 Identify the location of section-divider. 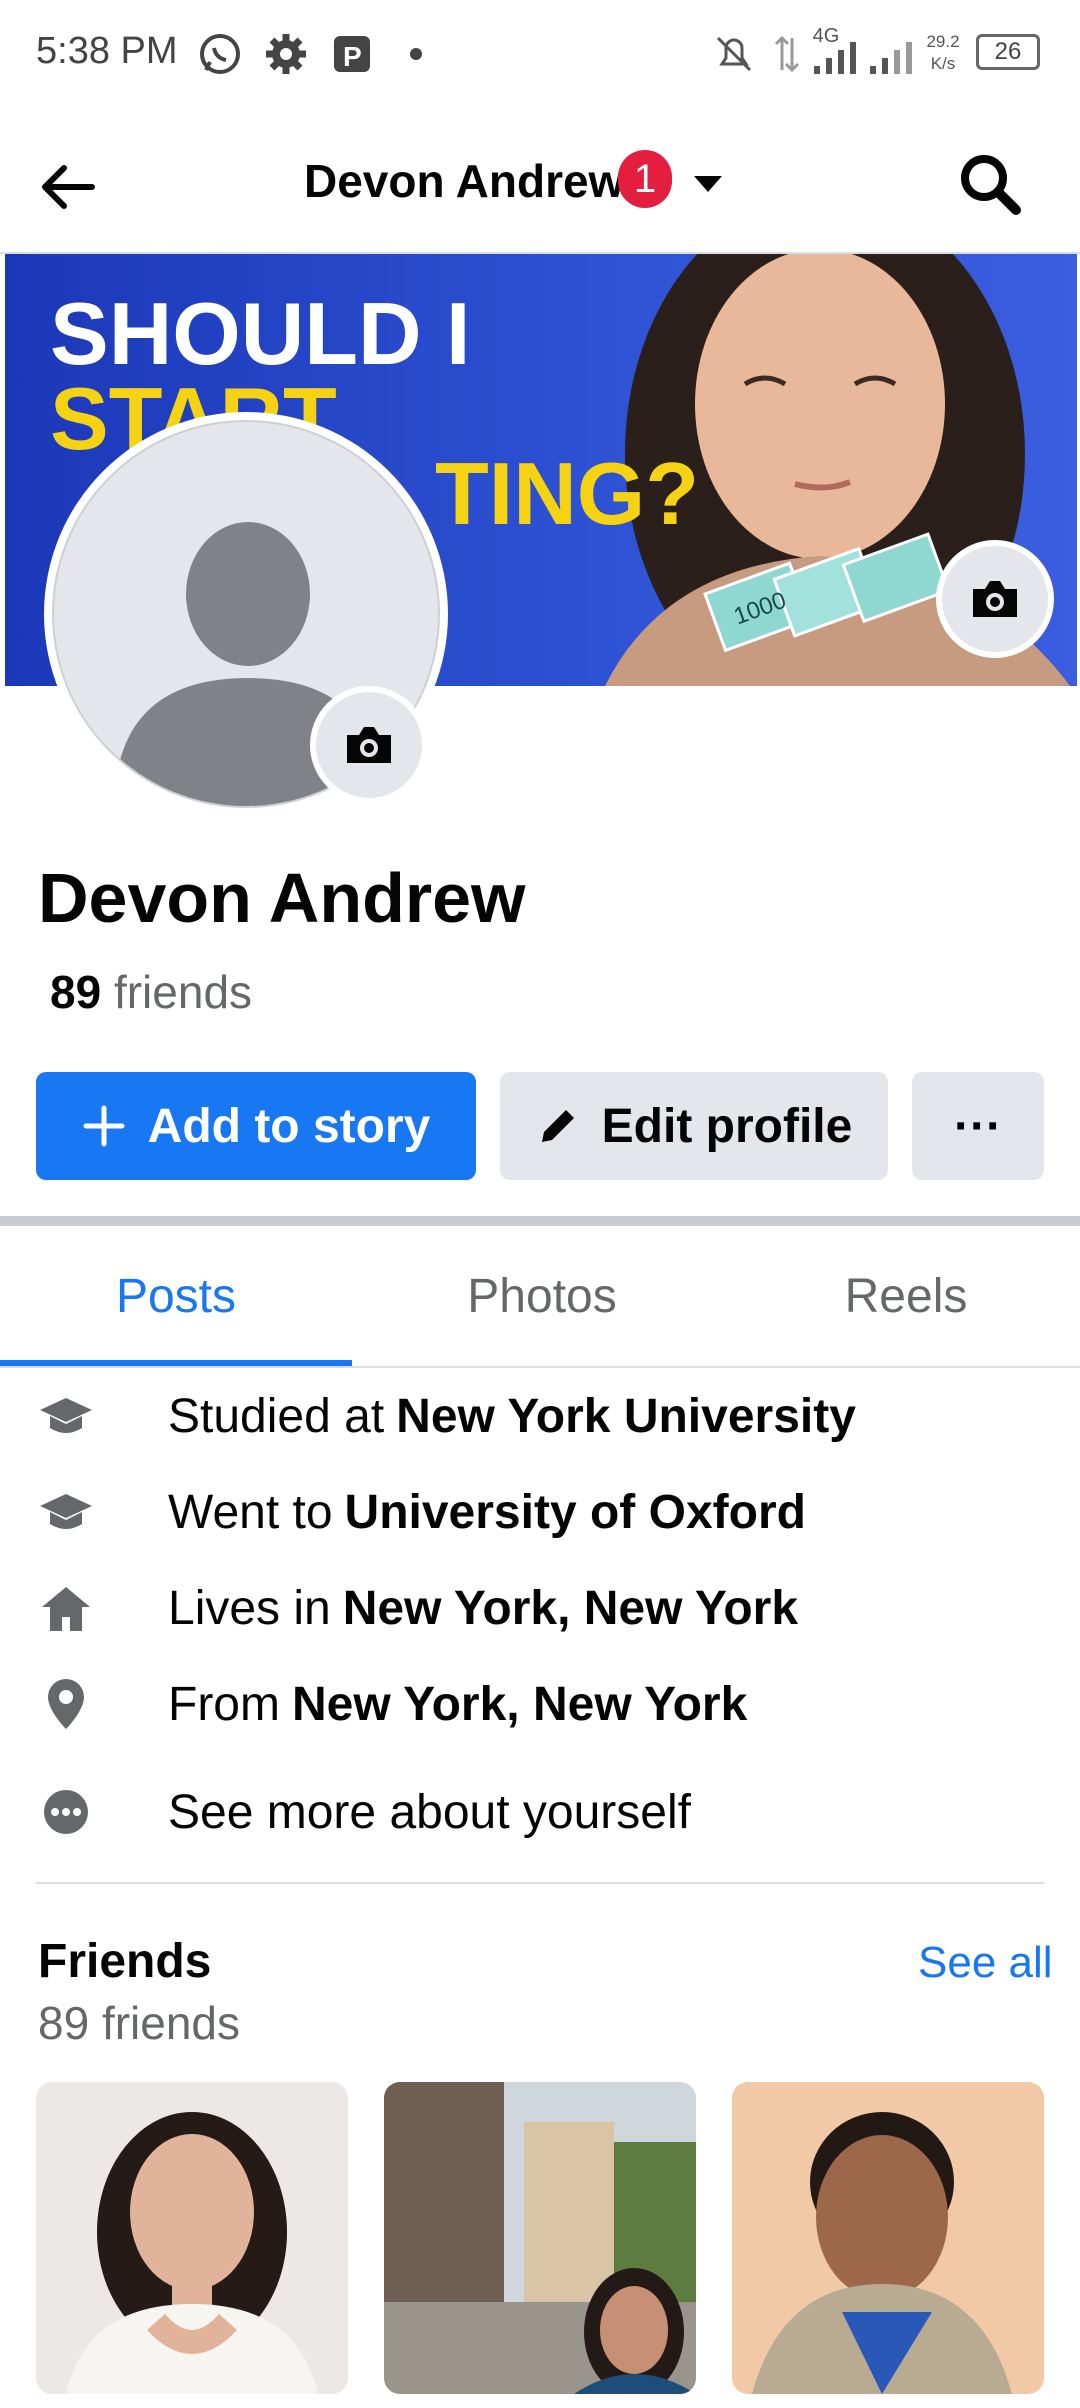
(540, 1221).